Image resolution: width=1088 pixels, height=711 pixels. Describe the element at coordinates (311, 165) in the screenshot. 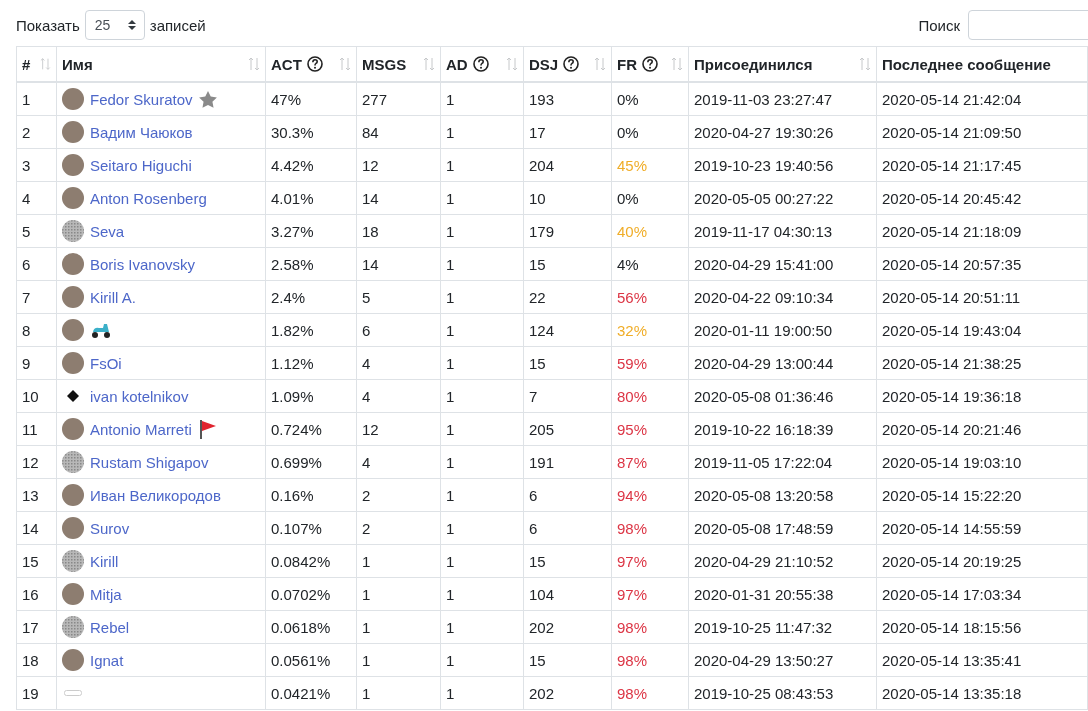

I see `table-cell: 4.42%` at that location.